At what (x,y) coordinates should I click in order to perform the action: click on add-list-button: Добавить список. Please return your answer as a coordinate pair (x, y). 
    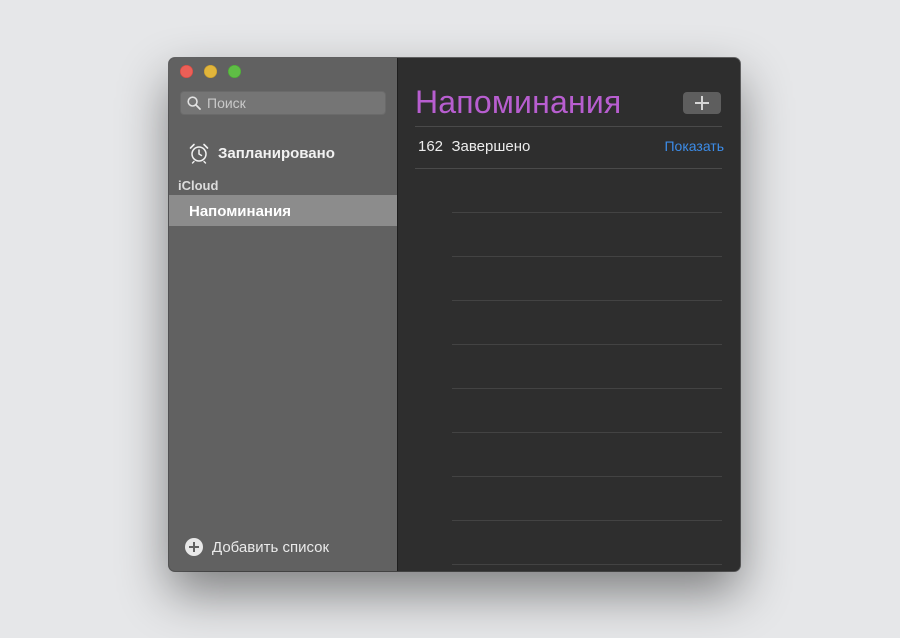
    Looking at the image, I should click on (280, 547).